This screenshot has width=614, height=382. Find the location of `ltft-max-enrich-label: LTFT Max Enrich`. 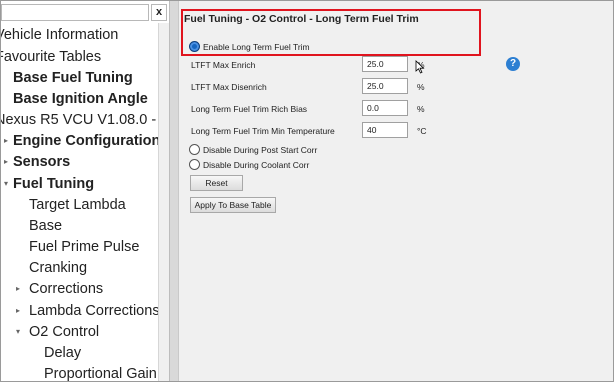

ltft-max-enrich-label: LTFT Max Enrich is located at coordinates (223, 65).